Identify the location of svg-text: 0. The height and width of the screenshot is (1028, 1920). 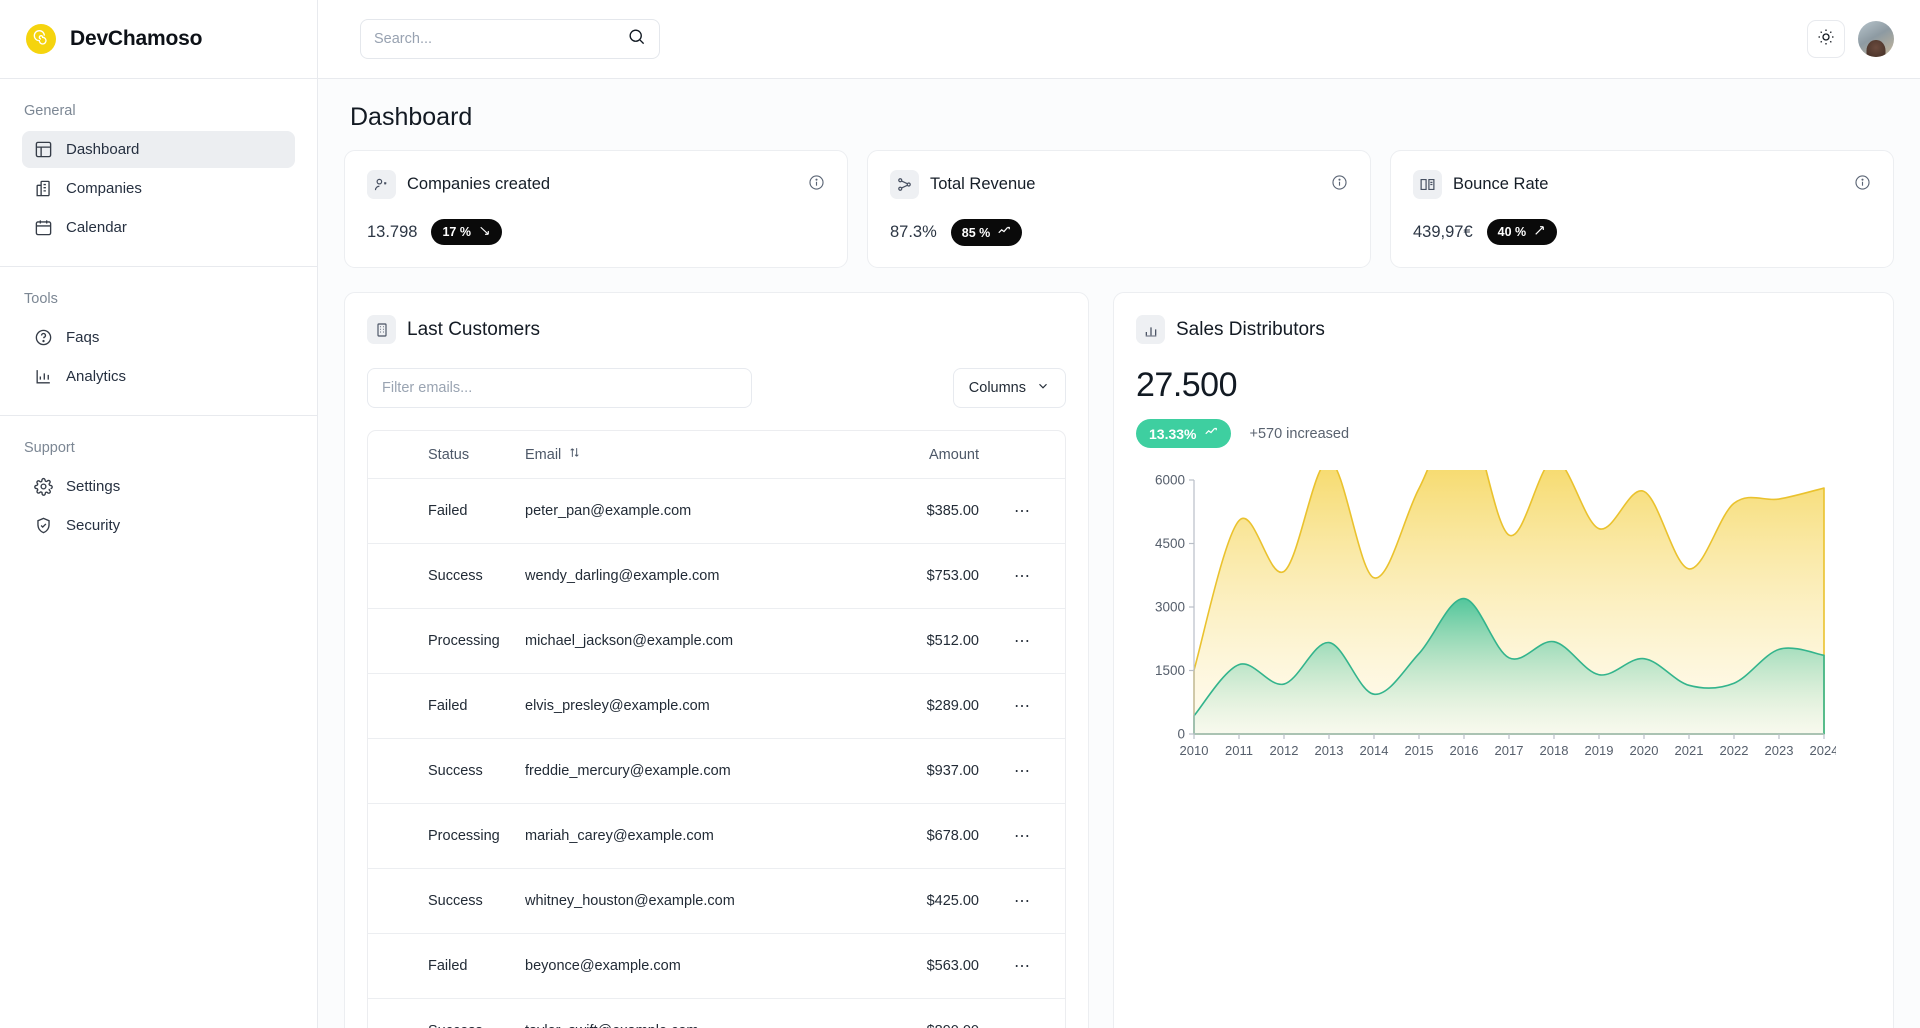
(1181, 734).